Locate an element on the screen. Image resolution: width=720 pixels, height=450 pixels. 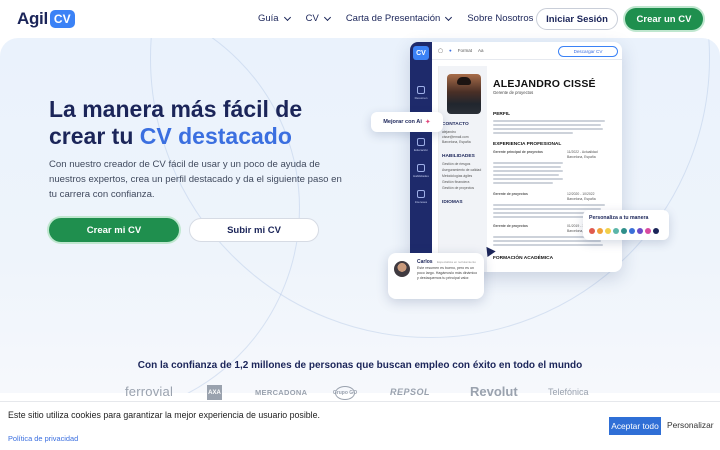
cv-contact-line: Barcelona, España is located at coordinates (456, 142).